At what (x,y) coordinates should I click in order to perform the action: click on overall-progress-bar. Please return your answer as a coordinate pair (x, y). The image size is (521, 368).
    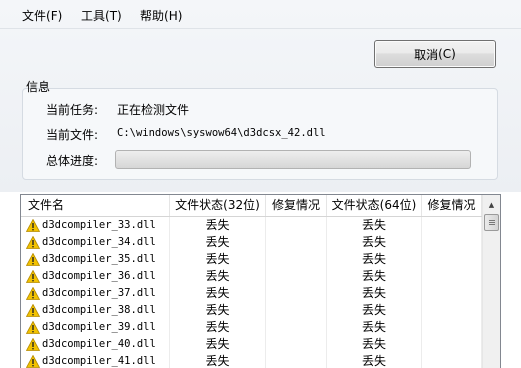
    Looking at the image, I should click on (293, 159).